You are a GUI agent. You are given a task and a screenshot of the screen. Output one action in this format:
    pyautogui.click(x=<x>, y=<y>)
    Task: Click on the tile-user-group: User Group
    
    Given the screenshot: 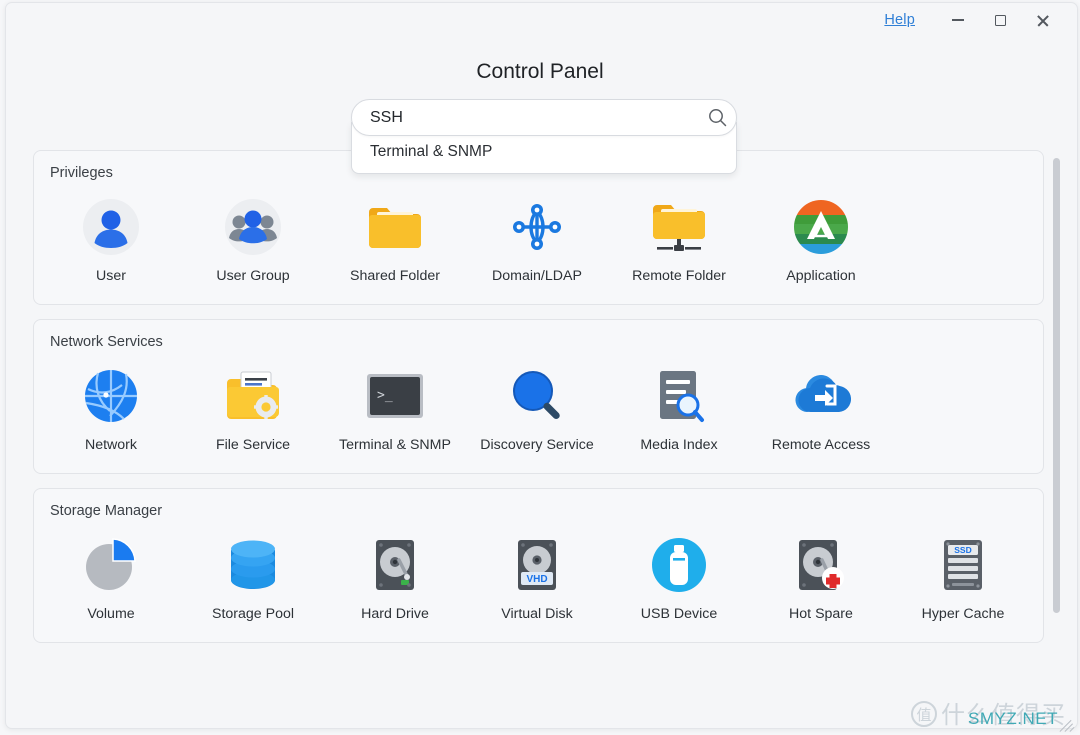 What is the action you would take?
    pyautogui.click(x=253, y=236)
    